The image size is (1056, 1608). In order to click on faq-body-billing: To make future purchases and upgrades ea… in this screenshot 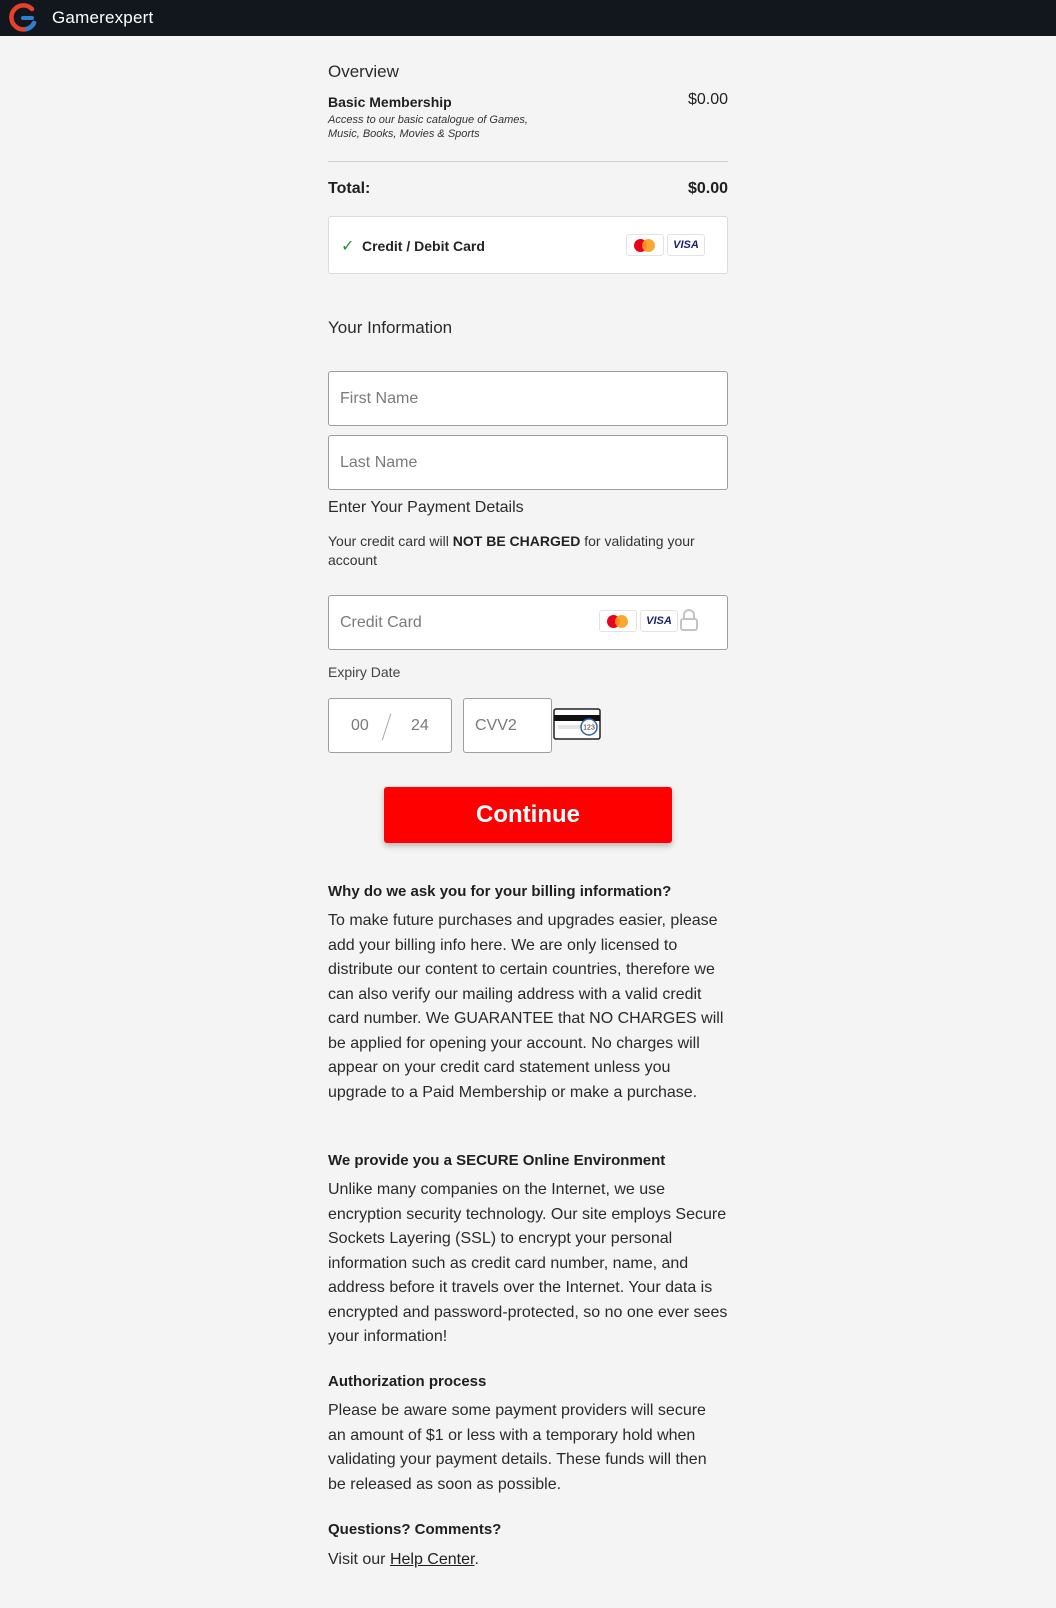, I will do `click(526, 1006)`.